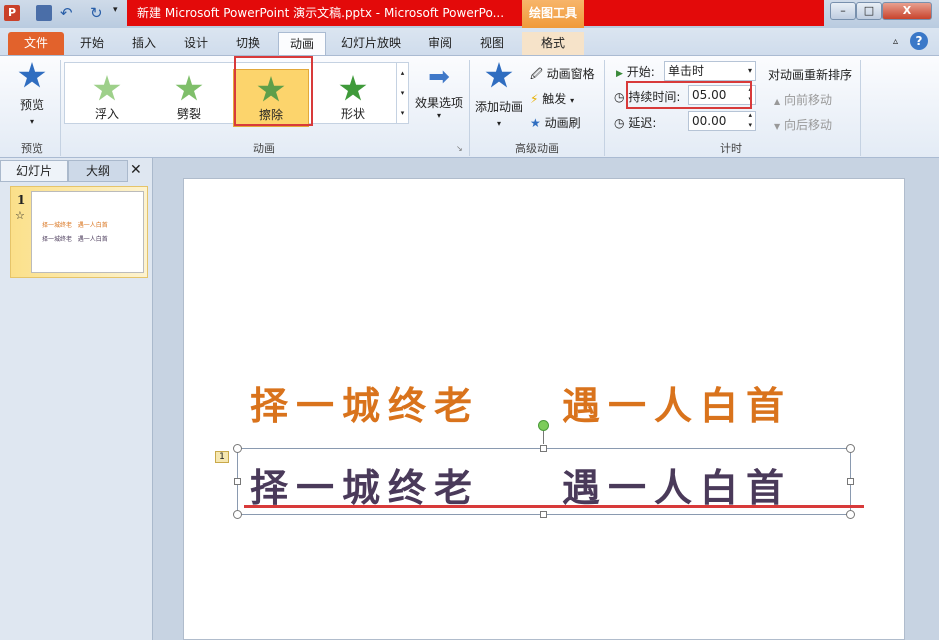 This screenshot has width=939, height=640. I want to click on animation-fly-in: 浮入, so click(107, 98).